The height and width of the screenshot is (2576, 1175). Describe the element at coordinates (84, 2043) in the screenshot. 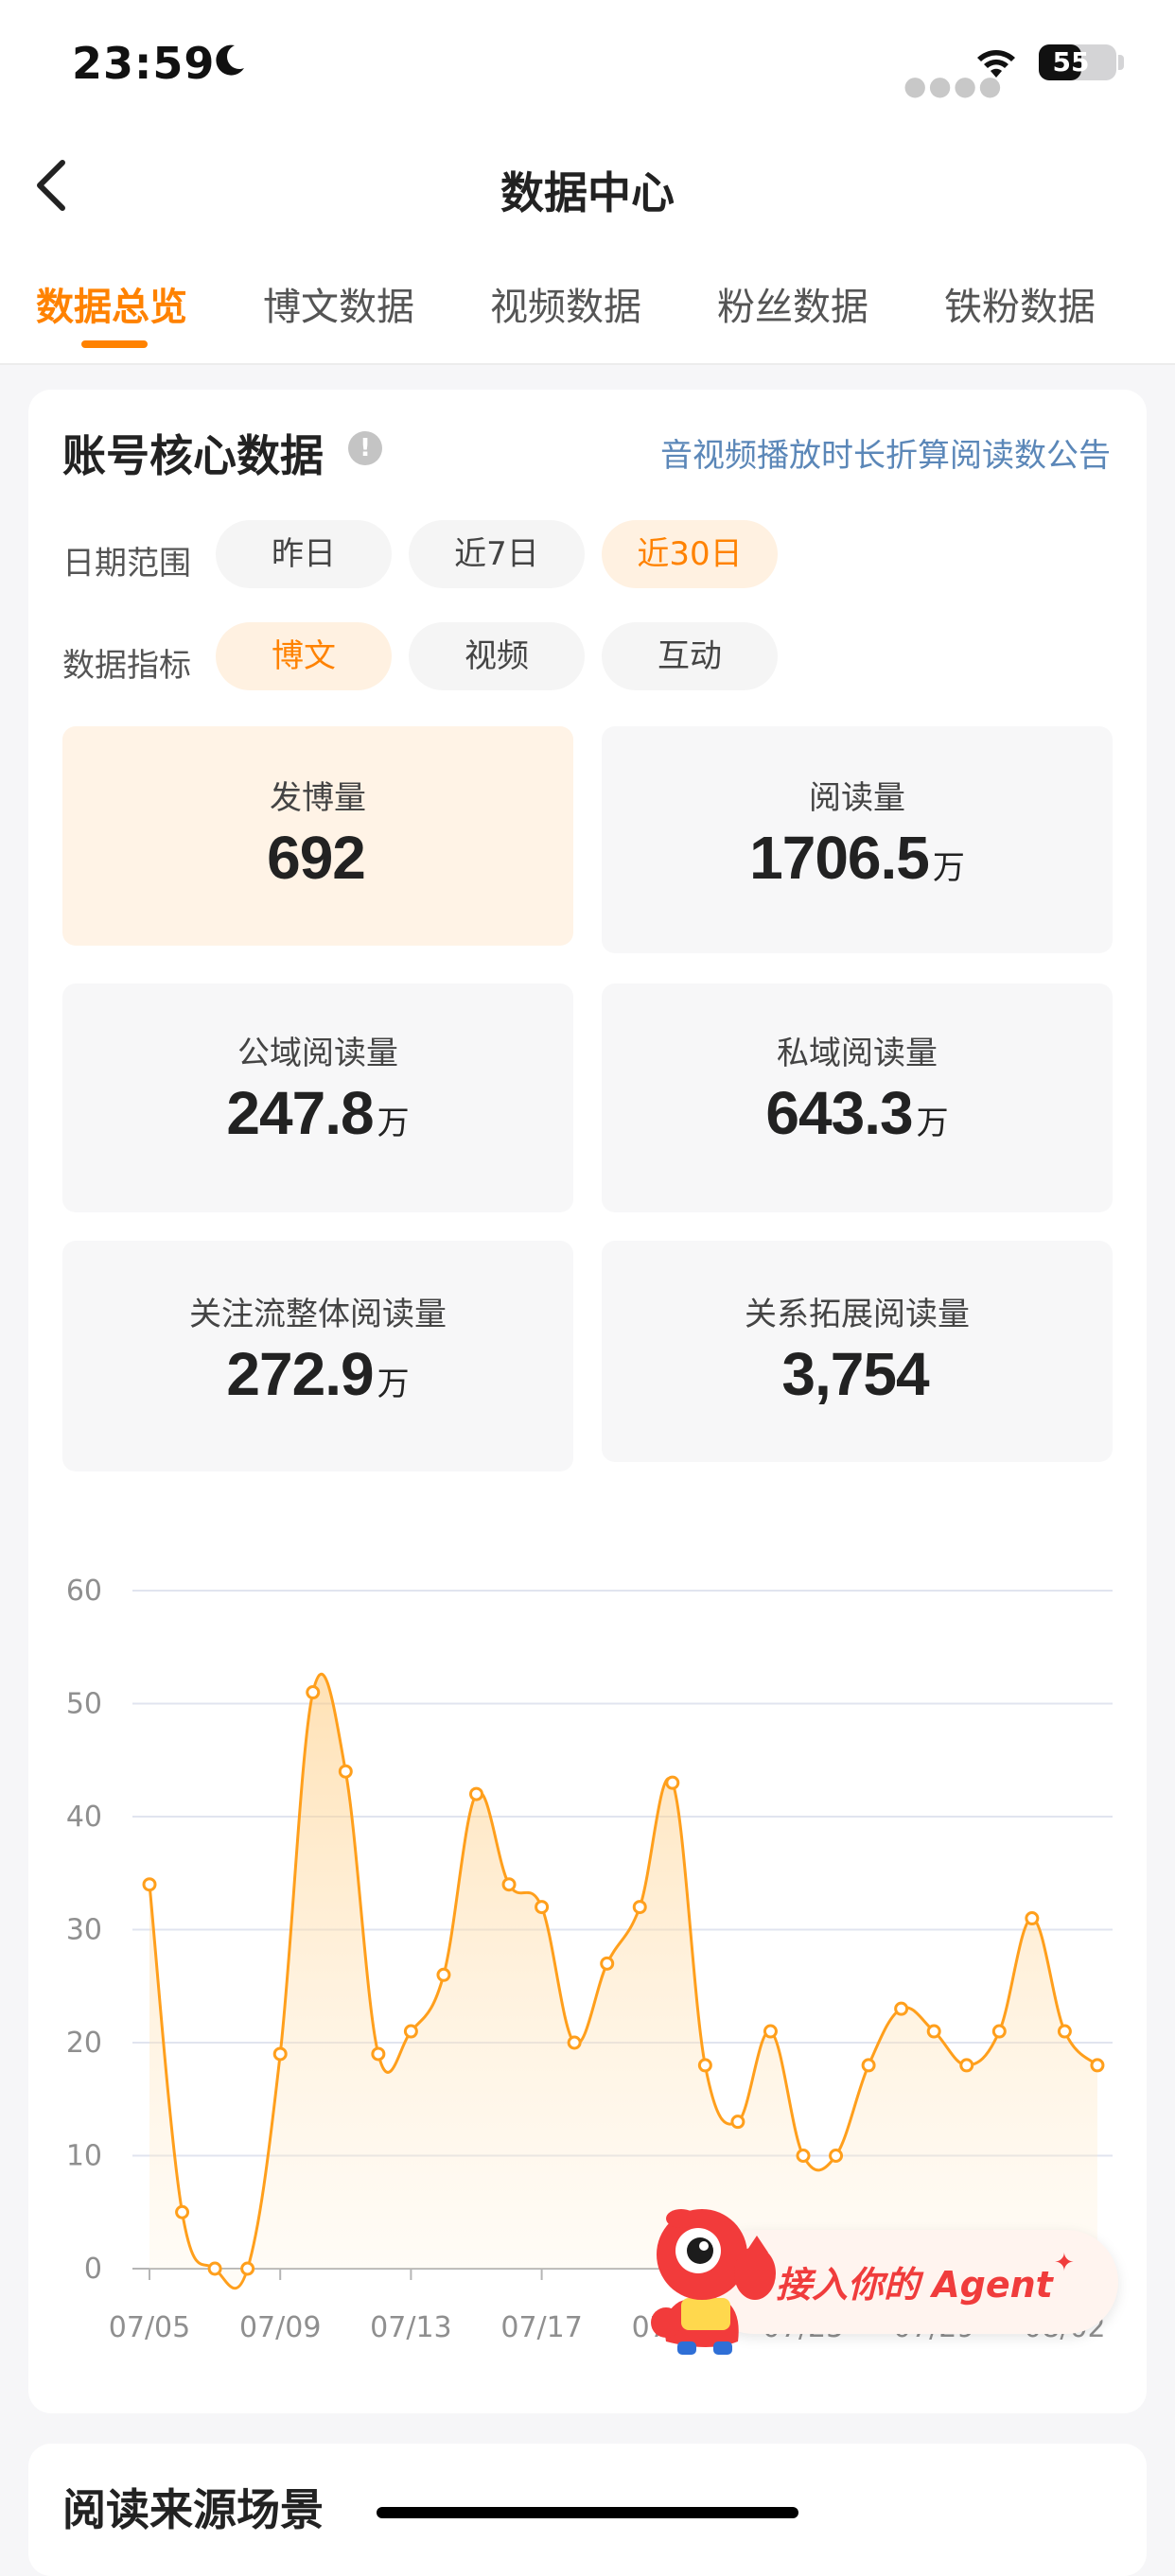

I see `y-tick-label: 20` at that location.